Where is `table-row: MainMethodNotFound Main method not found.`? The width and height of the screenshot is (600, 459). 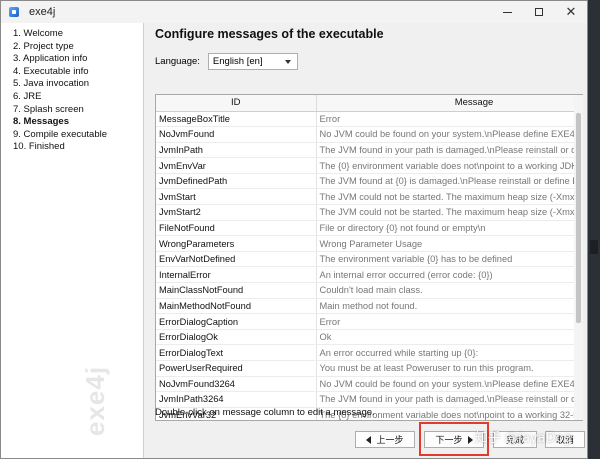
table-row: MainMethodNotFound Main method not found. is located at coordinates (369, 306).